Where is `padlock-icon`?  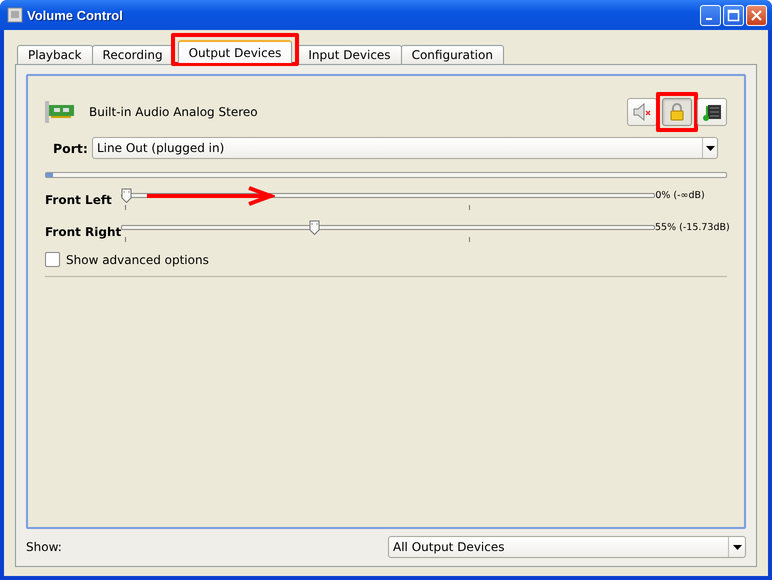 padlock-icon is located at coordinates (677, 111).